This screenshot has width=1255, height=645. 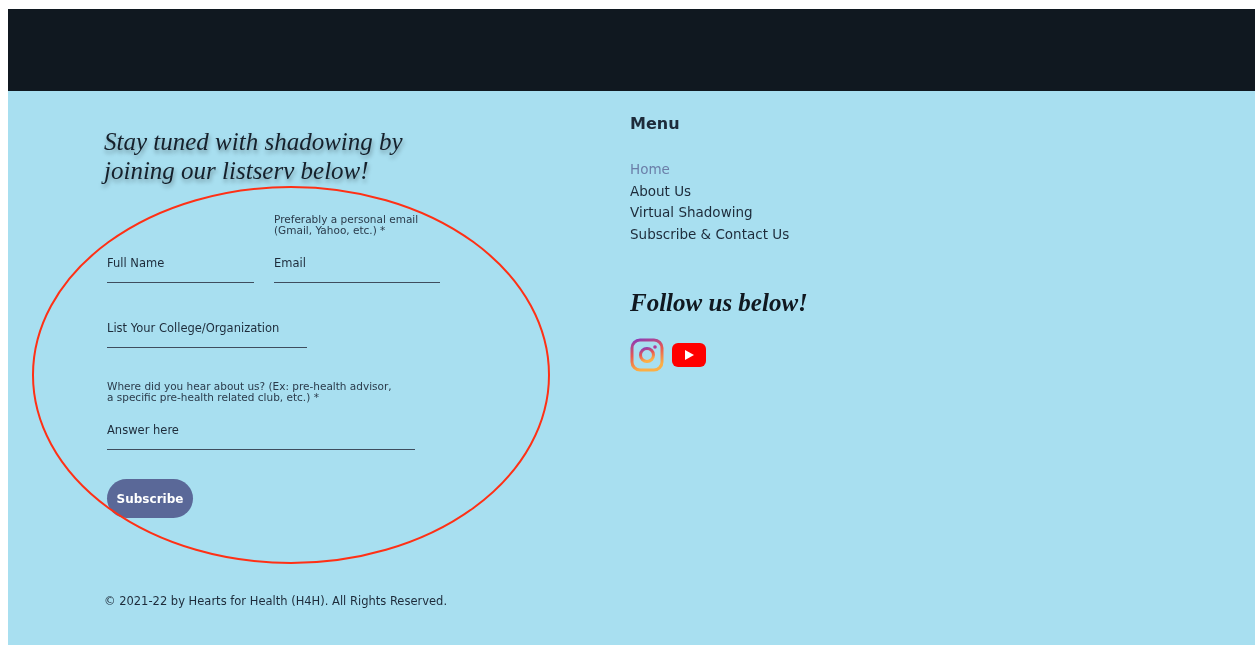 I want to click on menu-title: Menu, so click(x=655, y=124).